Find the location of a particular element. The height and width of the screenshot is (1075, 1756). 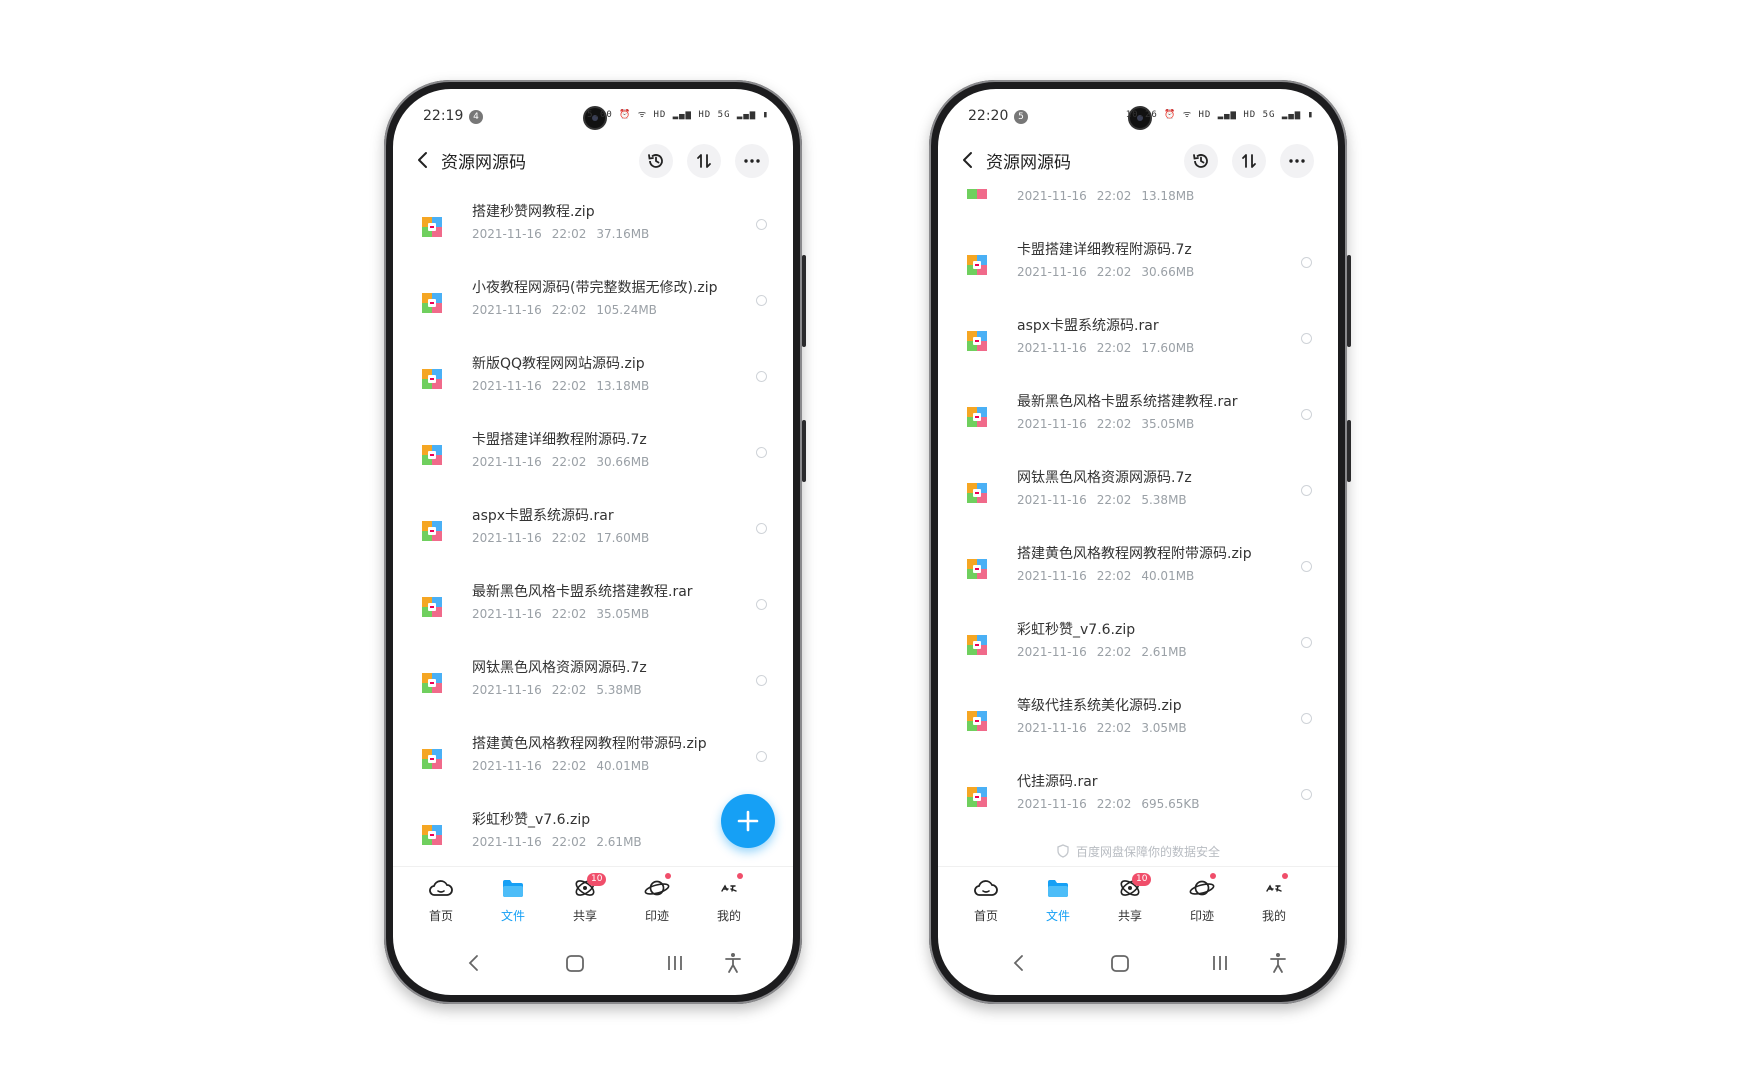

cloud-icon is located at coordinates (986, 888).